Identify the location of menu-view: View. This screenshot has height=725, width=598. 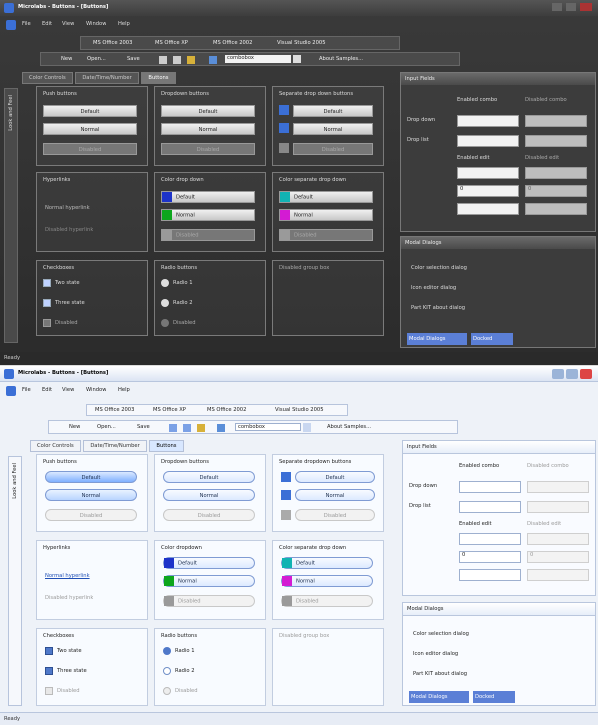
(68, 390).